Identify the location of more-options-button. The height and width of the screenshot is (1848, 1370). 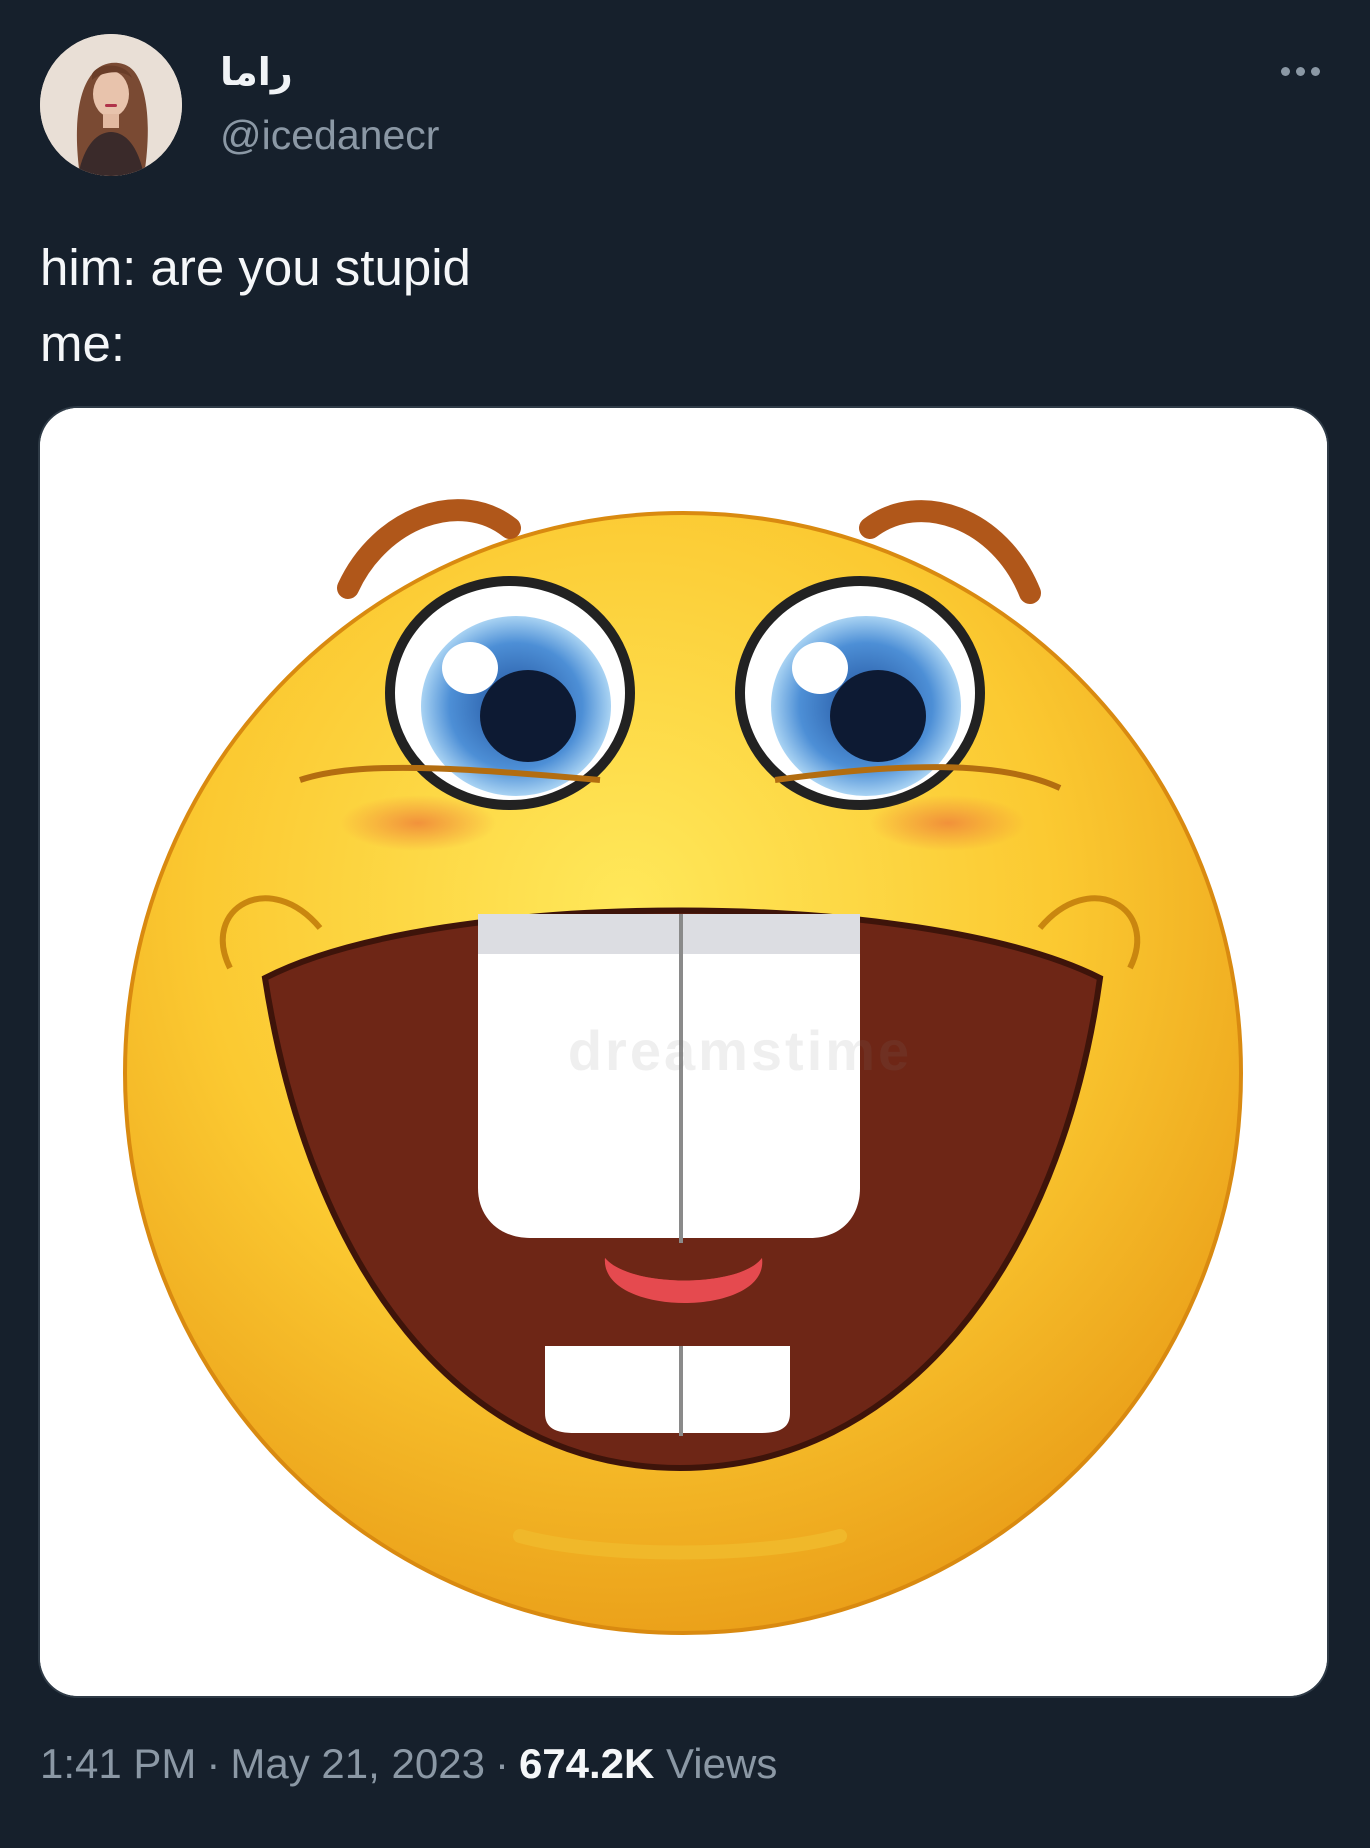
(1300, 71).